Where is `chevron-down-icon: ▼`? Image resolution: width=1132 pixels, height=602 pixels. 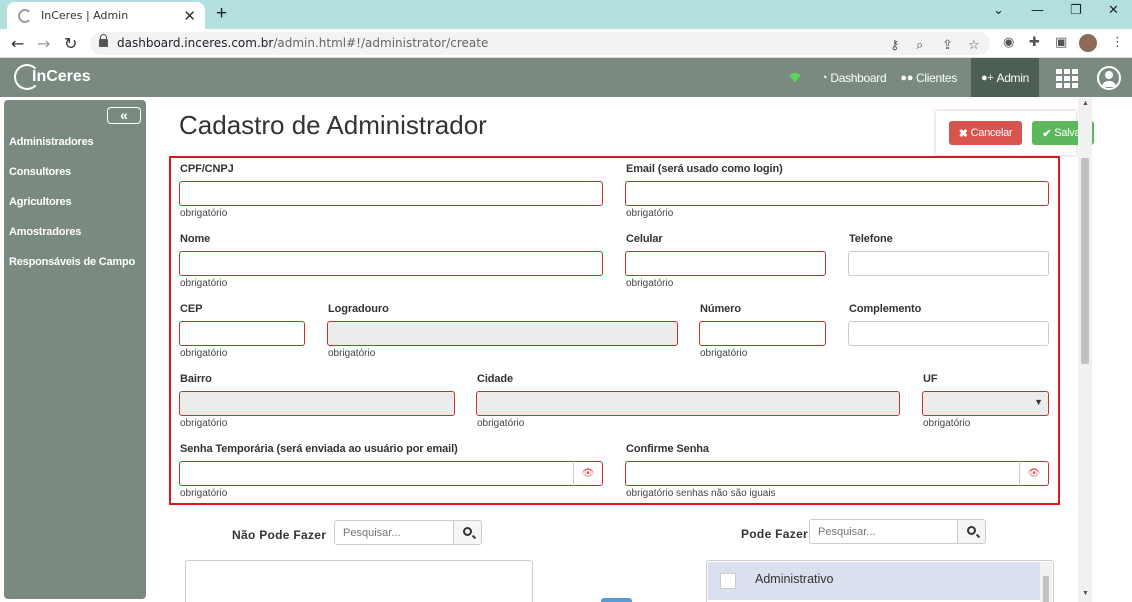 chevron-down-icon: ▼ is located at coordinates (1038, 402).